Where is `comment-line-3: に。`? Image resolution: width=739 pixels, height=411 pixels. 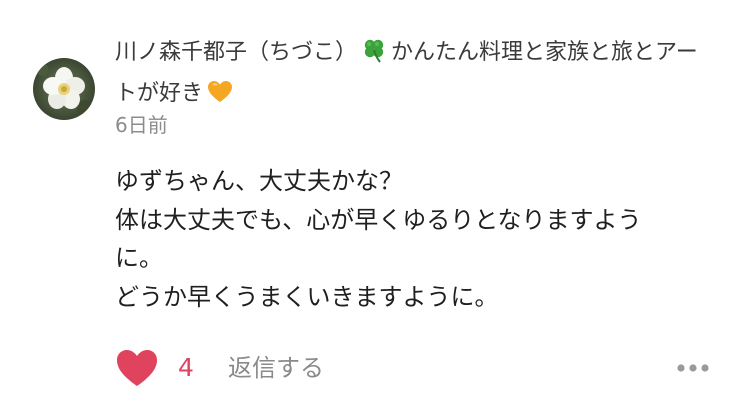 comment-line-3: に。 is located at coordinates (139, 258).